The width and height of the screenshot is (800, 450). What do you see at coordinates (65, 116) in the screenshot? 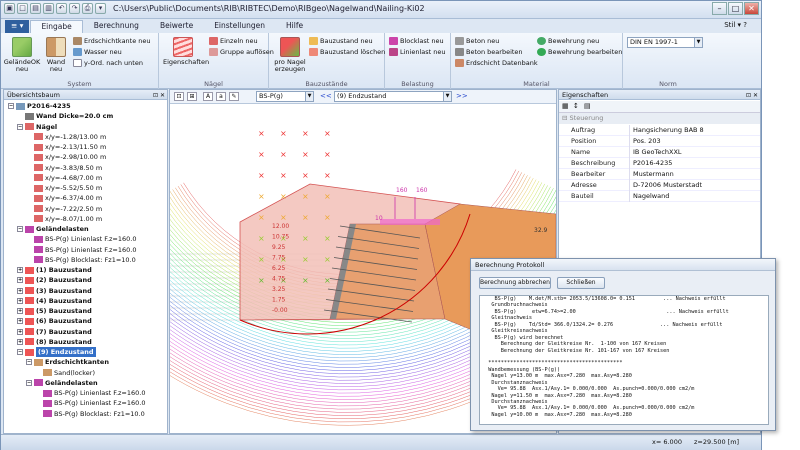
I see `tree-item: Wand Dicke=20.0 cm` at bounding box center [65, 116].